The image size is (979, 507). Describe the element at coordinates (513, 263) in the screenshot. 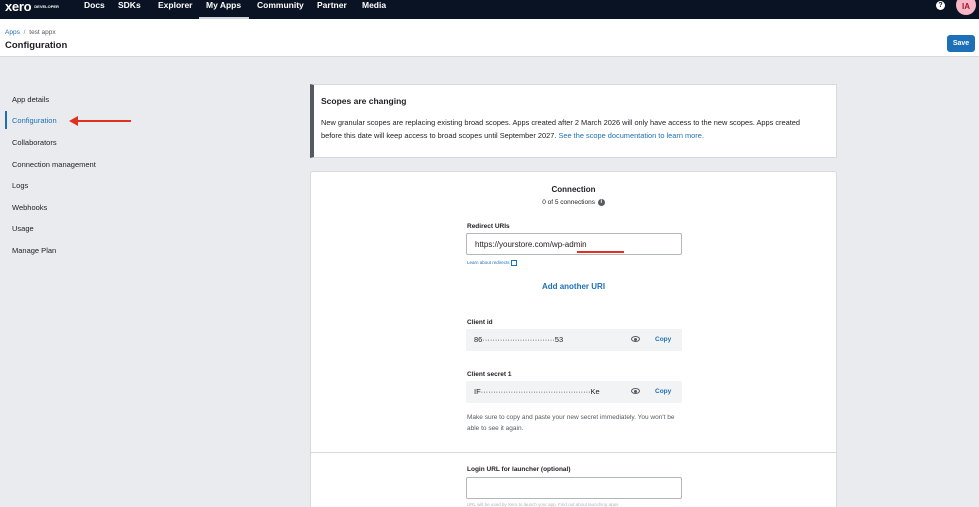

I see `external-link-icon` at that location.